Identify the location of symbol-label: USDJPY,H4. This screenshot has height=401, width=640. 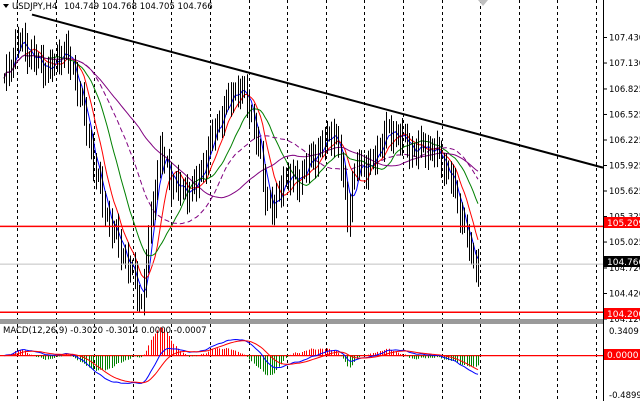
(34, 7).